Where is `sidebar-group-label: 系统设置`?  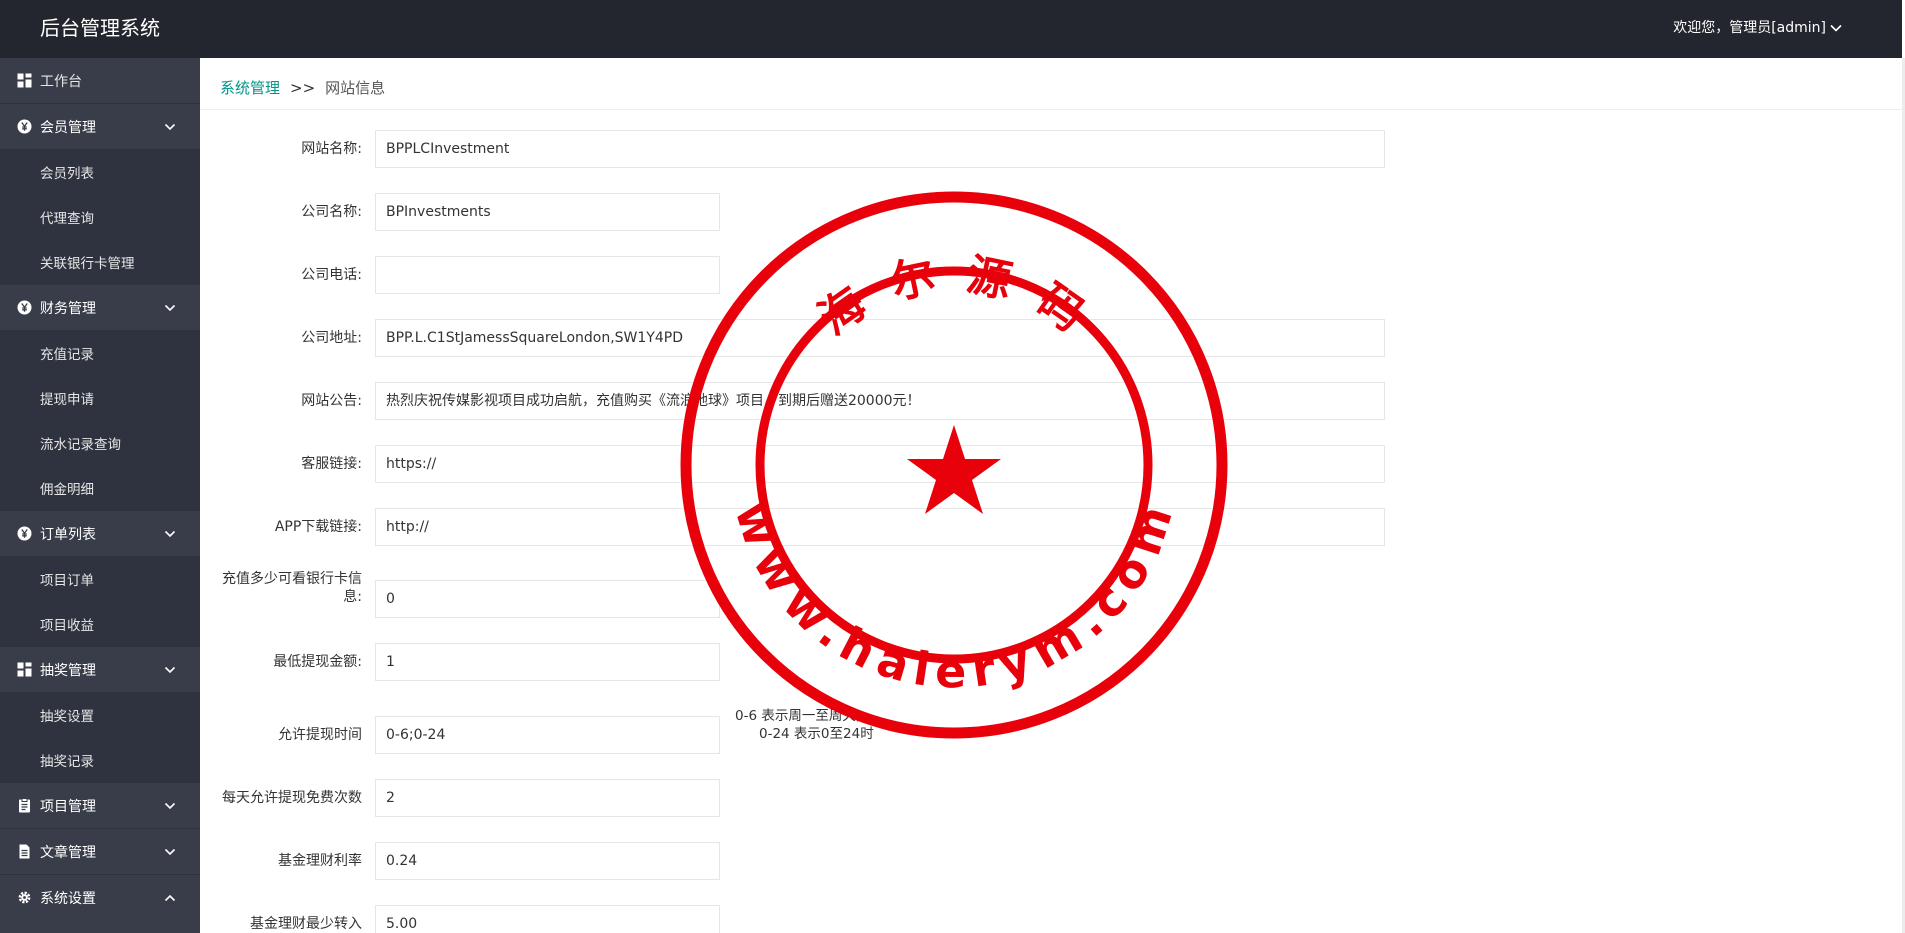 sidebar-group-label: 系统设置 is located at coordinates (68, 898).